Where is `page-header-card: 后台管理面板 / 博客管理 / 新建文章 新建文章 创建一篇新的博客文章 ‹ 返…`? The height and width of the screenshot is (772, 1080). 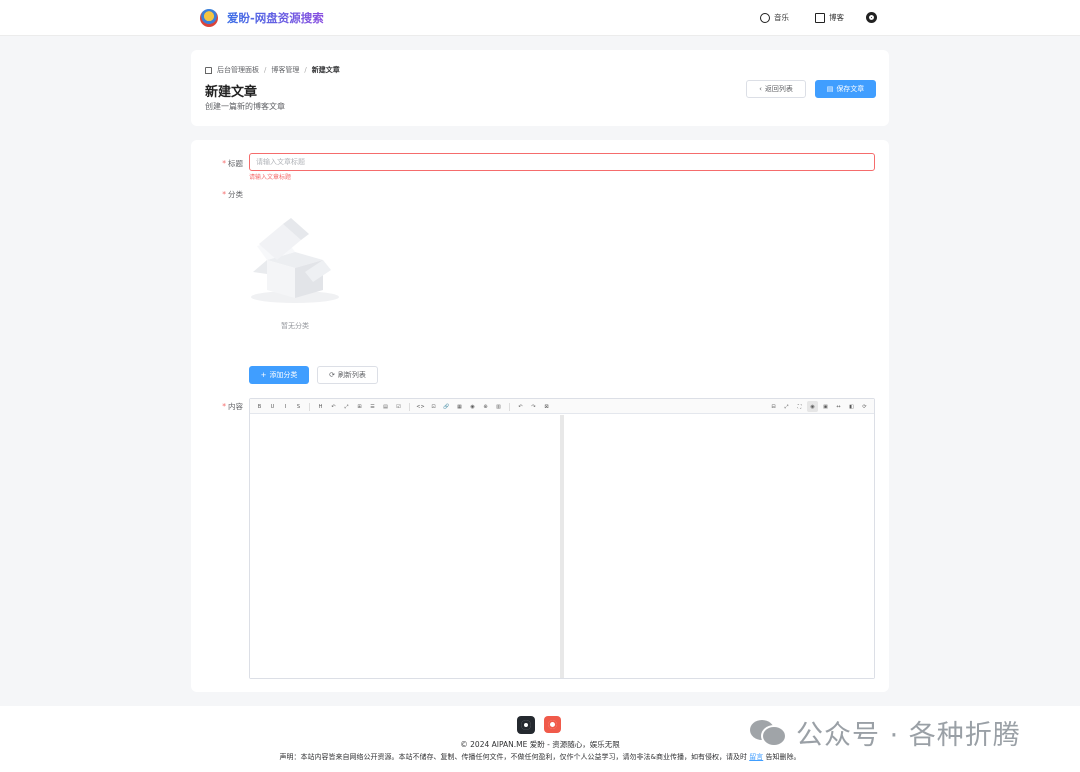 page-header-card: 后台管理面板 / 博客管理 / 新建文章 新建文章 创建一篇新的博客文章 ‹ 返… is located at coordinates (540, 88).